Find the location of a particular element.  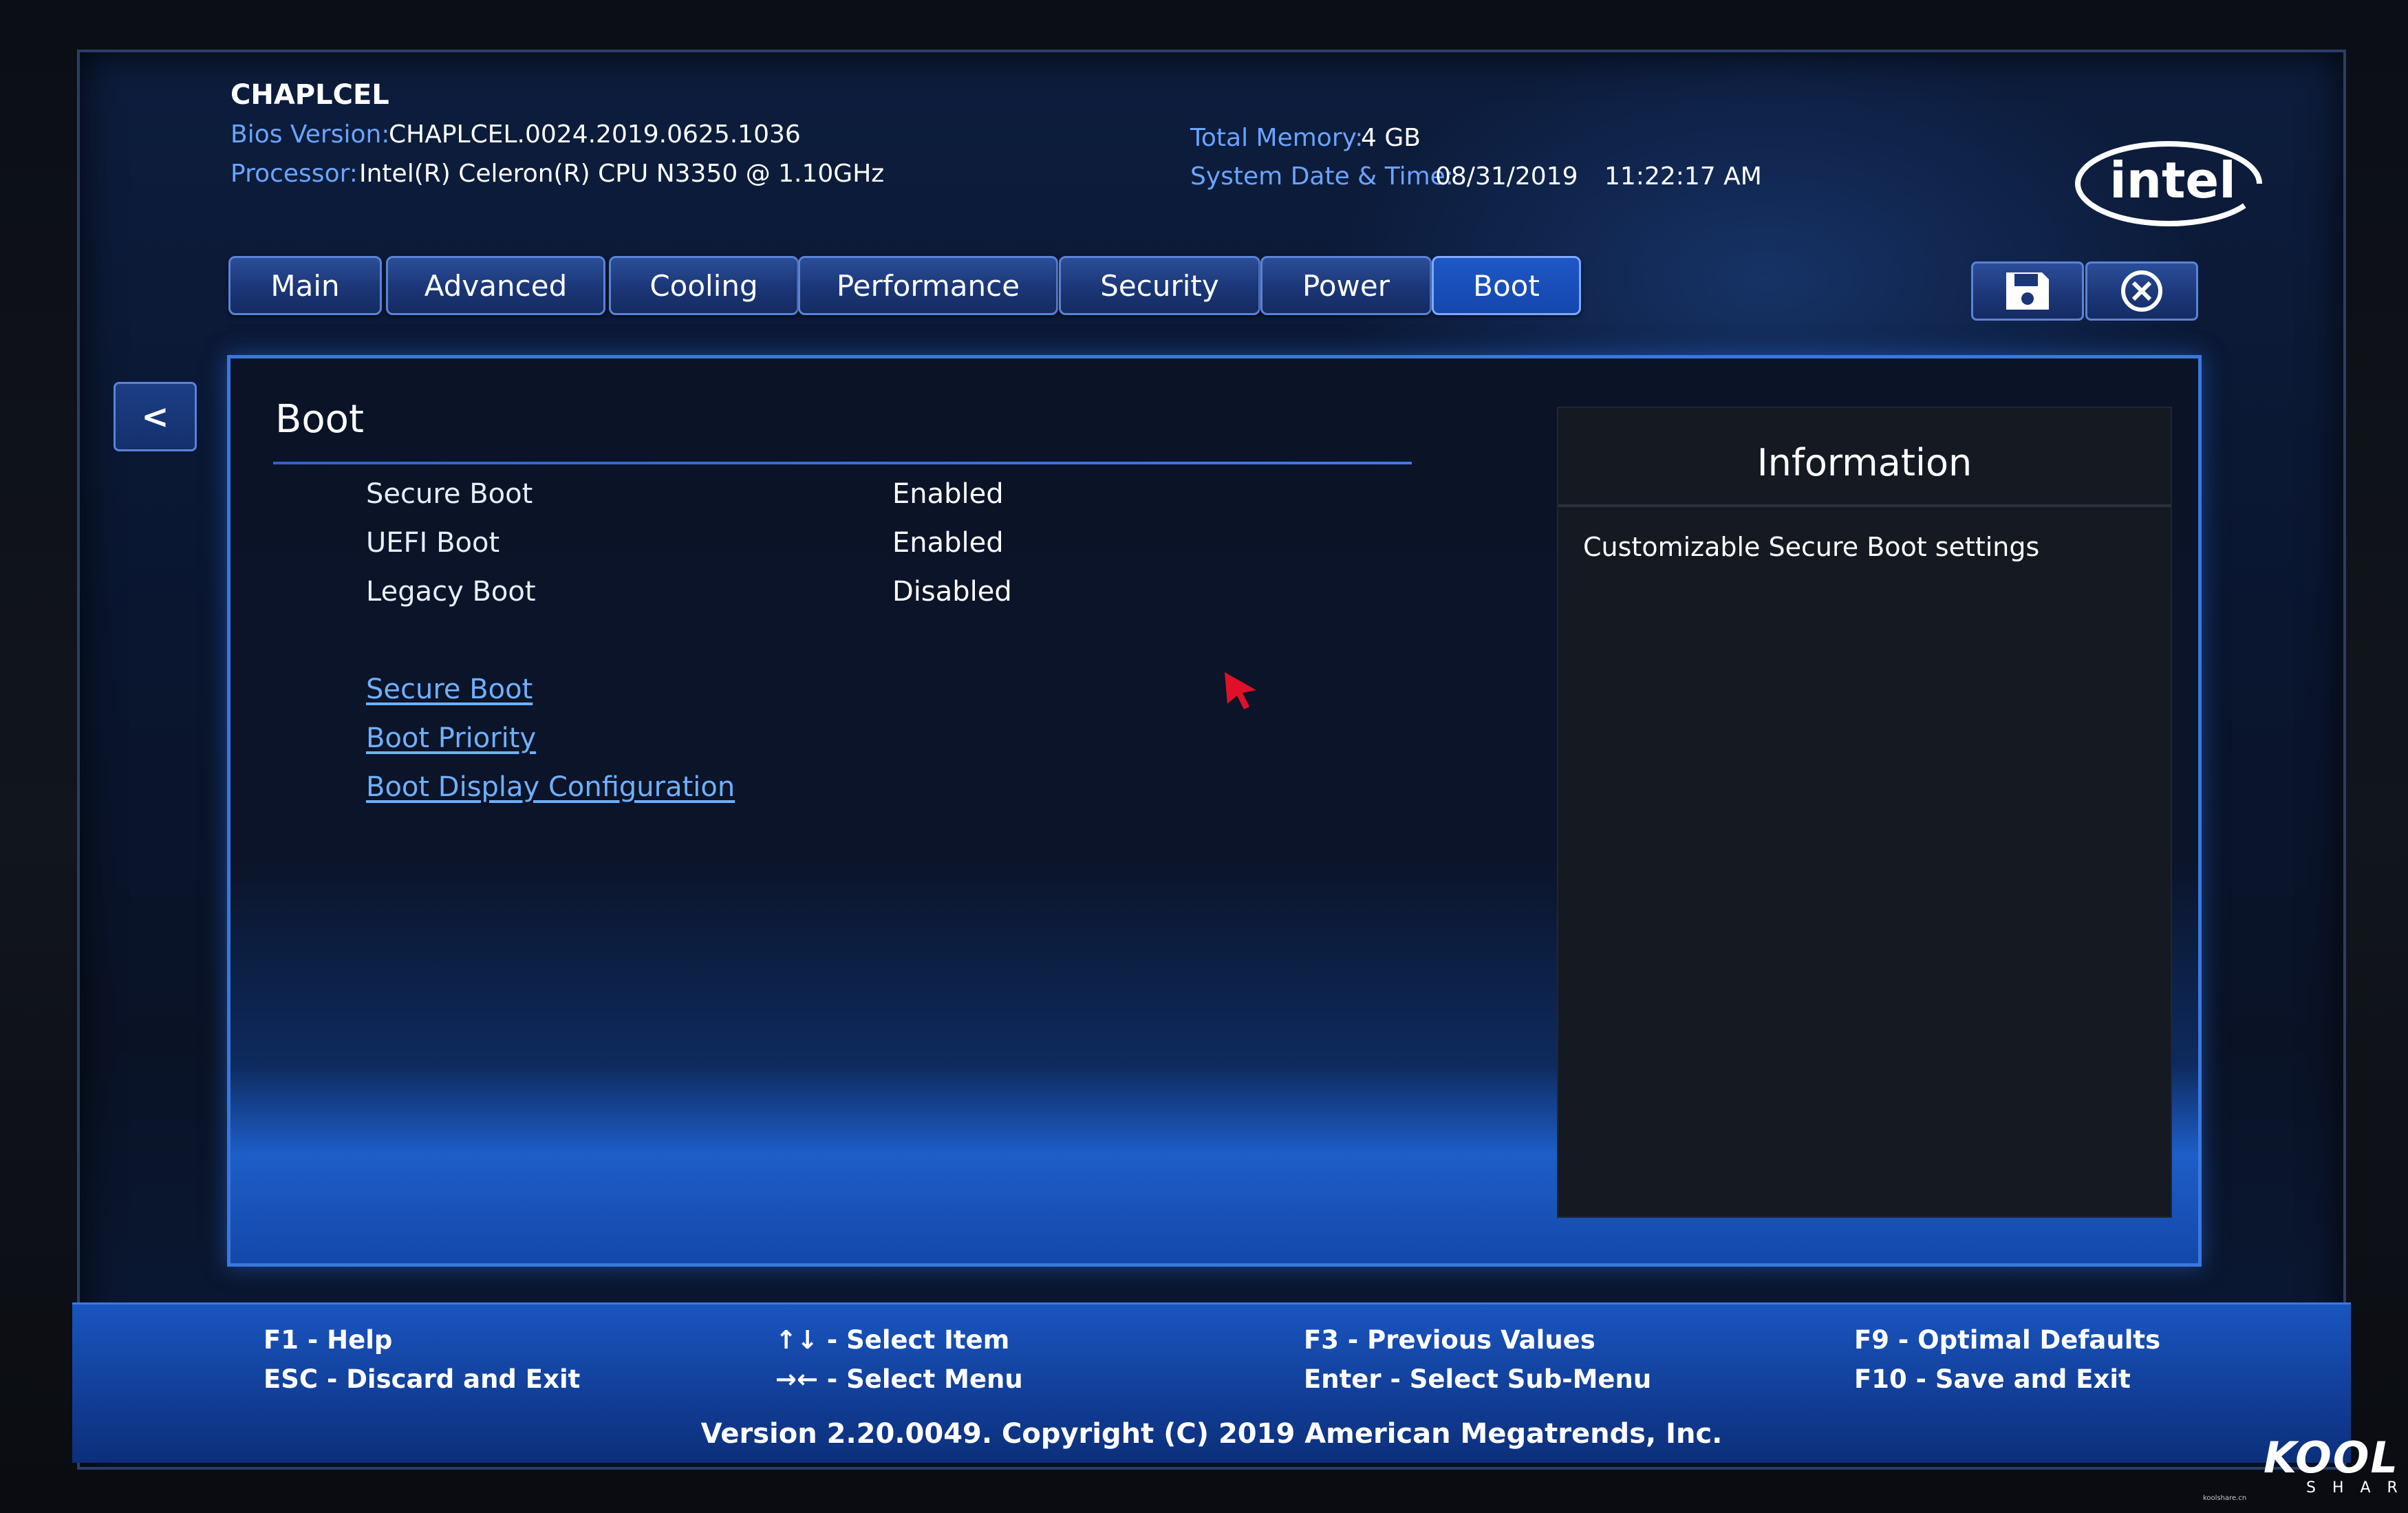

key-help-select-menu: →← - Select Menu is located at coordinates (899, 1379).